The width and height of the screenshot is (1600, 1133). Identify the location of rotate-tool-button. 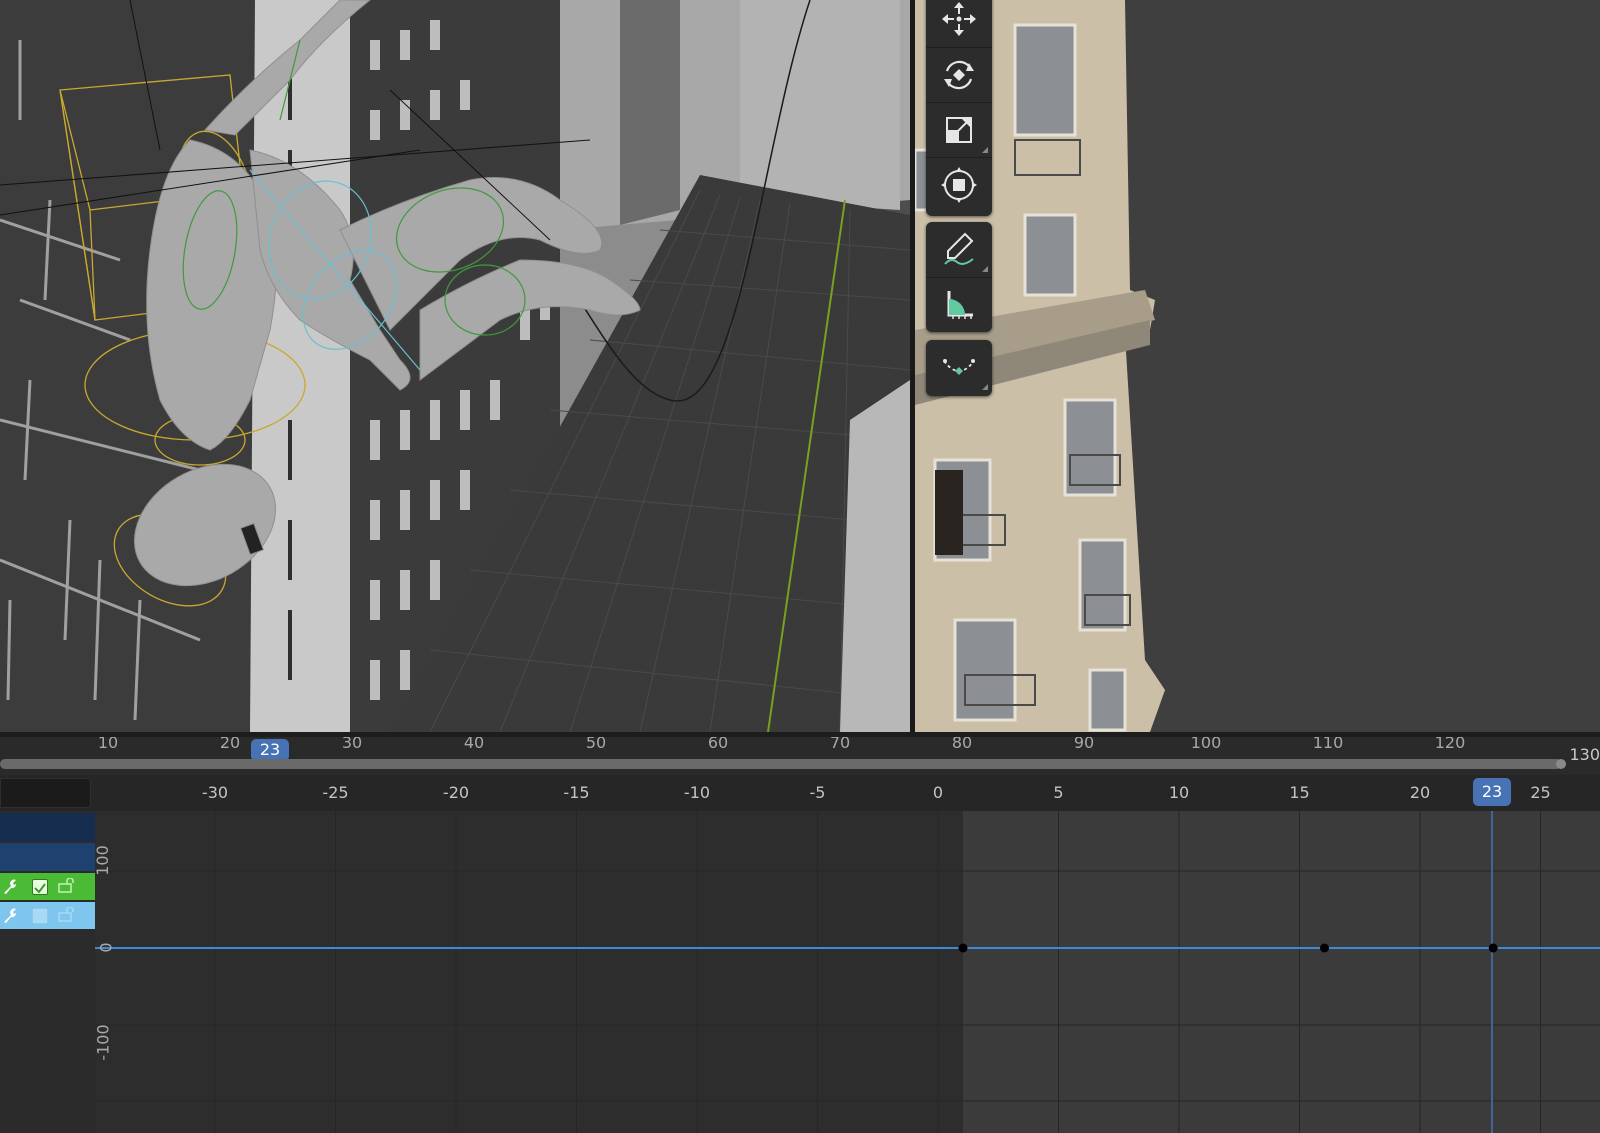
(959, 74).